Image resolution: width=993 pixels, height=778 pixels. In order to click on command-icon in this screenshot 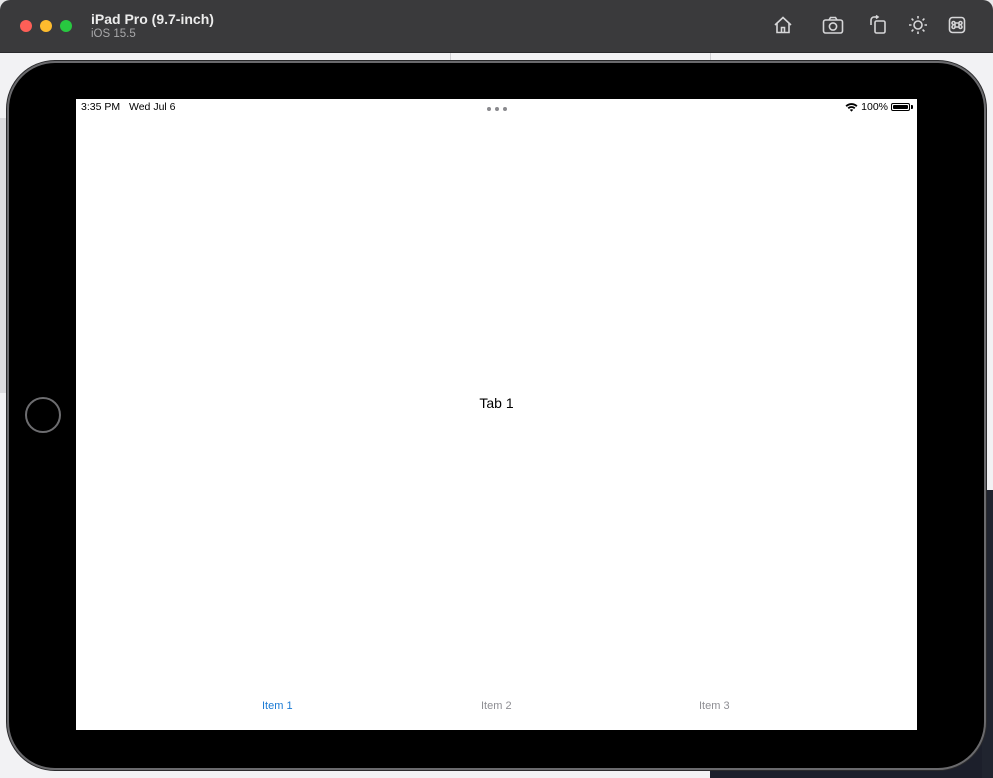, I will do `click(957, 25)`.